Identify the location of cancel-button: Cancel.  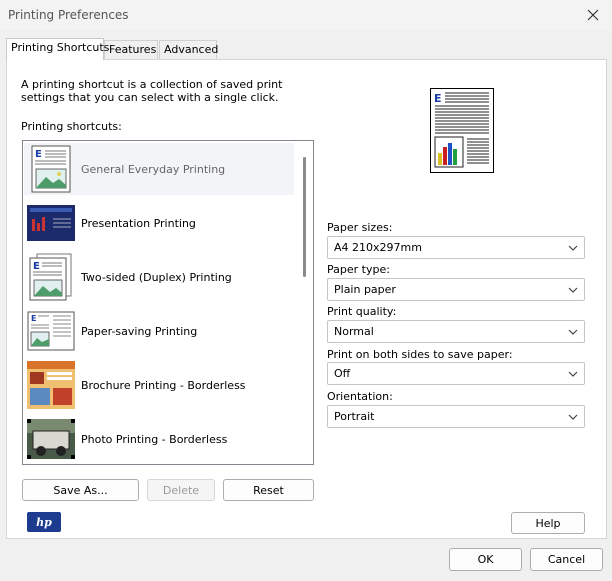
(566, 559).